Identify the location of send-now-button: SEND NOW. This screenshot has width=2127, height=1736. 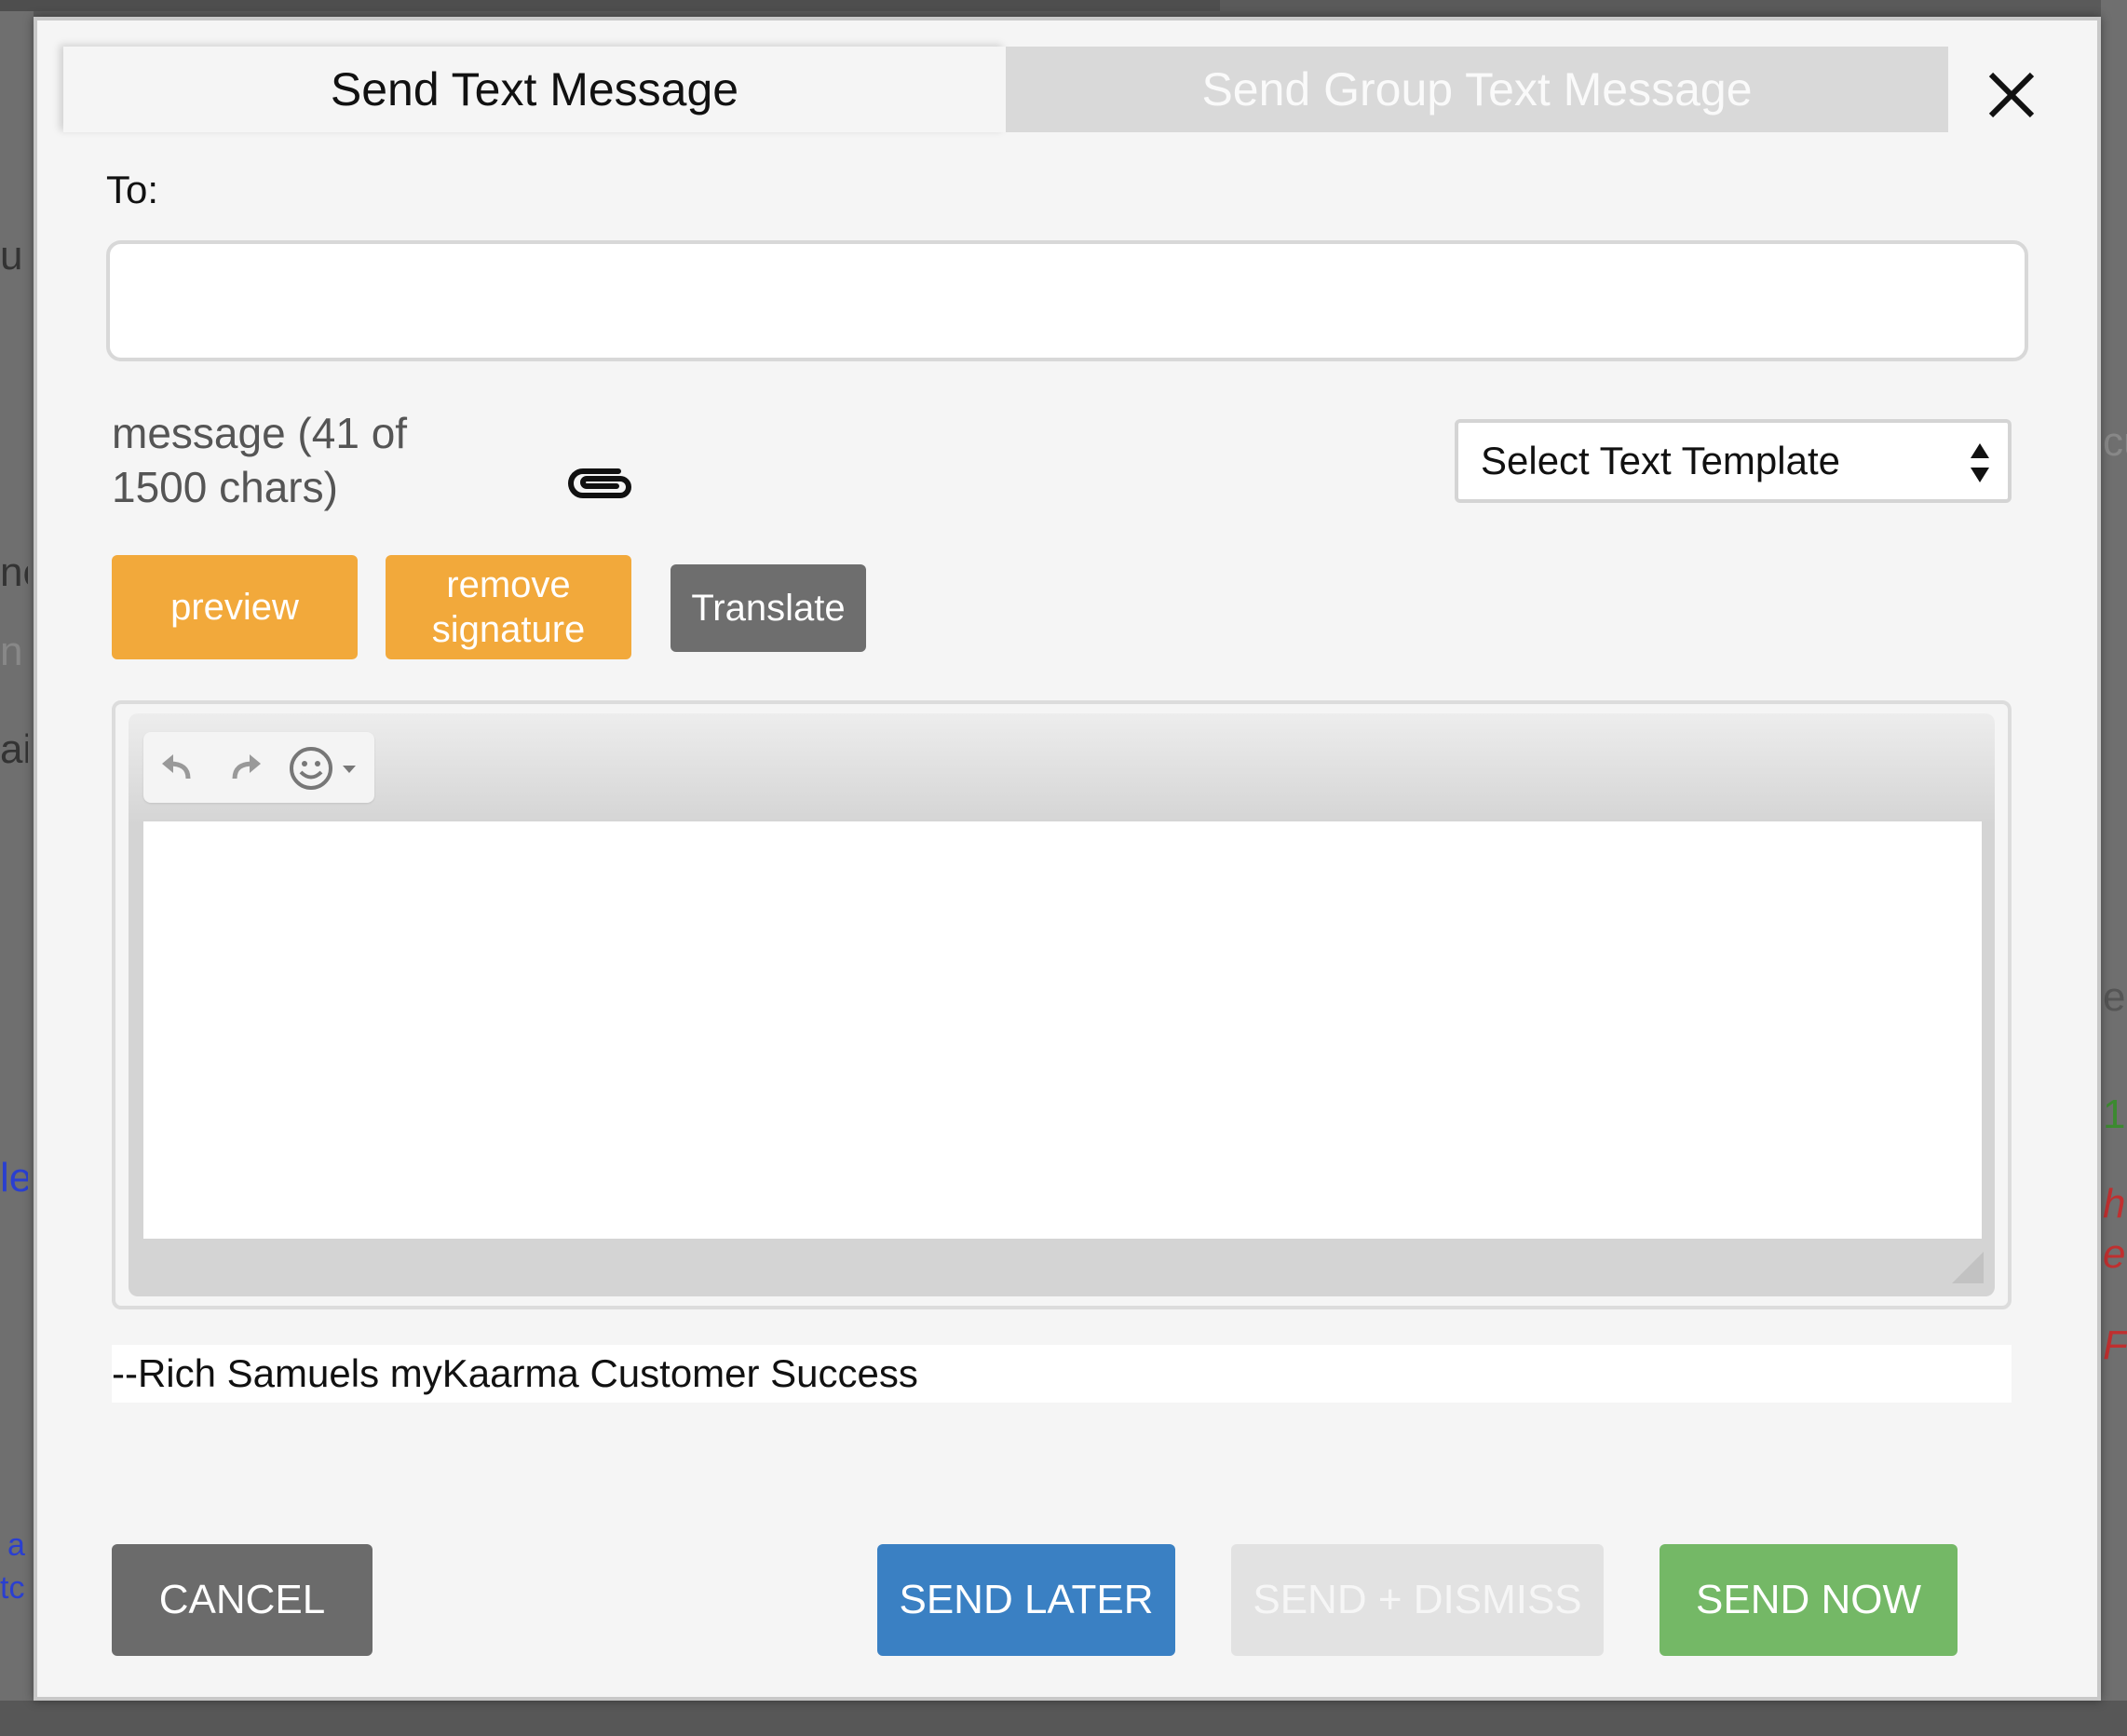
(1809, 1600).